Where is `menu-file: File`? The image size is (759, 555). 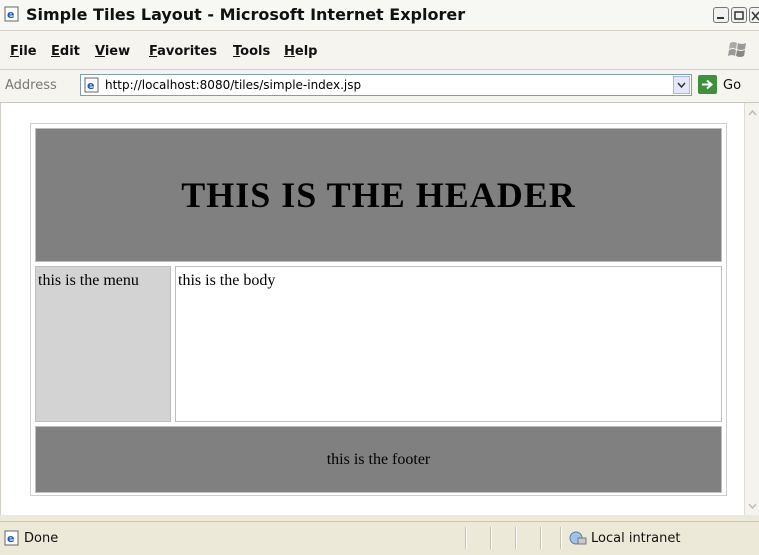 menu-file: File is located at coordinates (23, 51).